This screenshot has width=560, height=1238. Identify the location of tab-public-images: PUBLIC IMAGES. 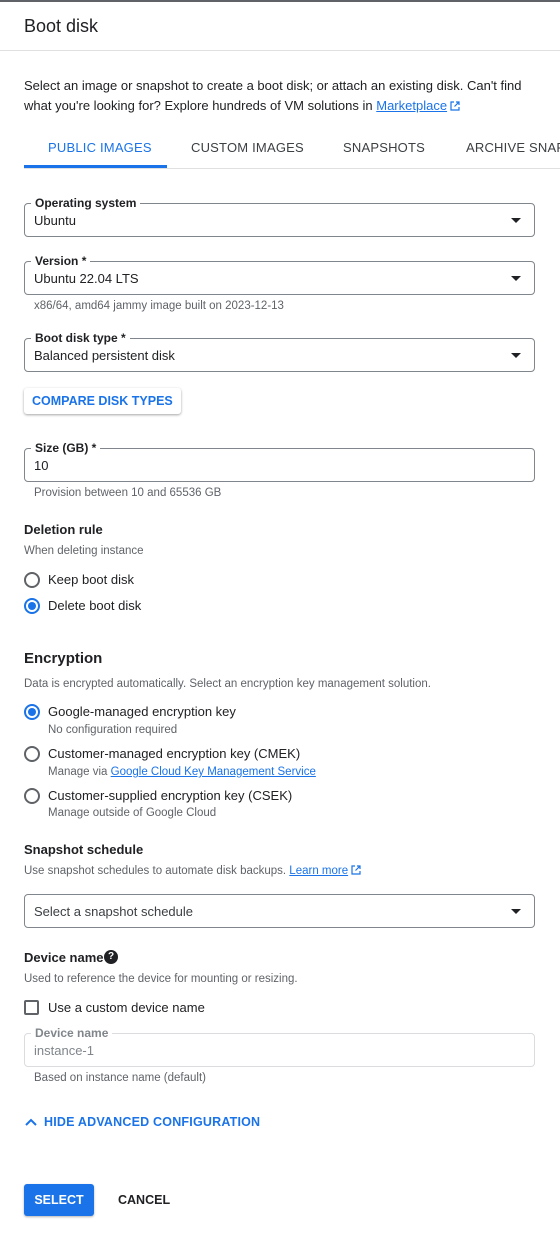
(100, 147).